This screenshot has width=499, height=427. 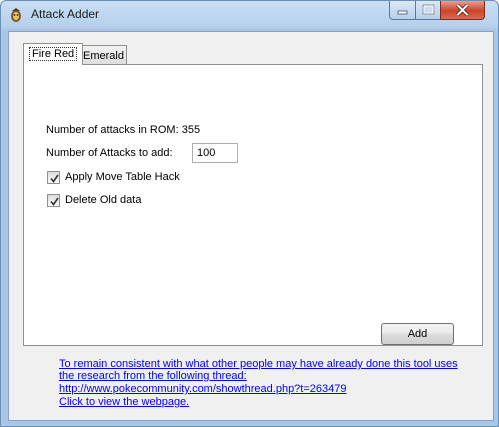 I want to click on close-icon, so click(x=462, y=10).